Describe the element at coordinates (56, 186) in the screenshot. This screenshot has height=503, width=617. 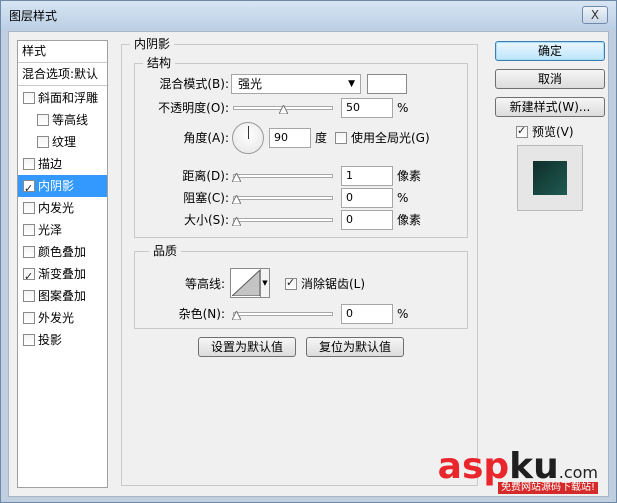
I see `style-item-label: 内阴影` at that location.